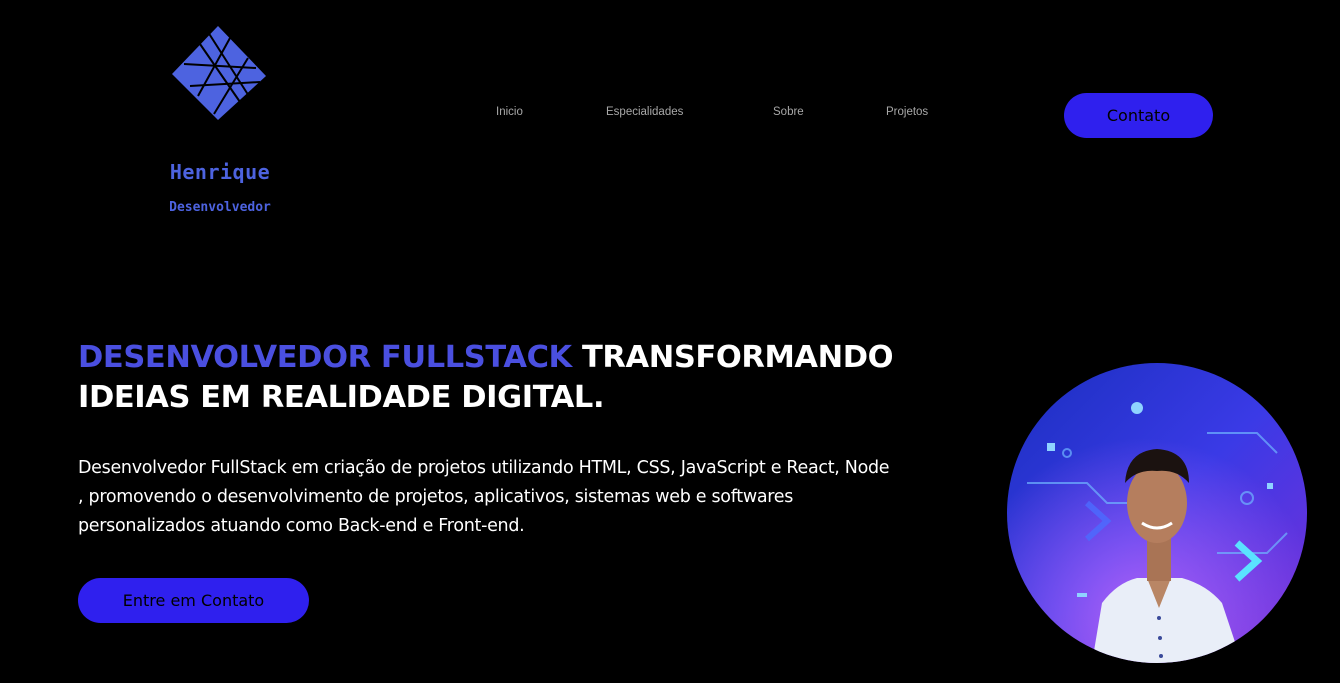  Describe the element at coordinates (907, 112) in the screenshot. I see `nav-item-projetos: Projetos` at that location.